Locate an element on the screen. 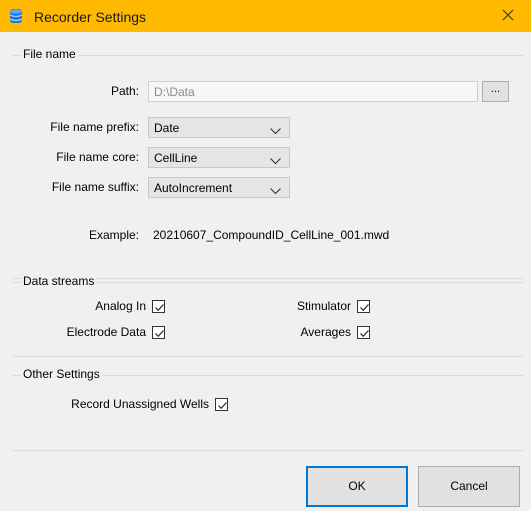 The width and height of the screenshot is (531, 511). core-label: File name core: is located at coordinates (97, 157).